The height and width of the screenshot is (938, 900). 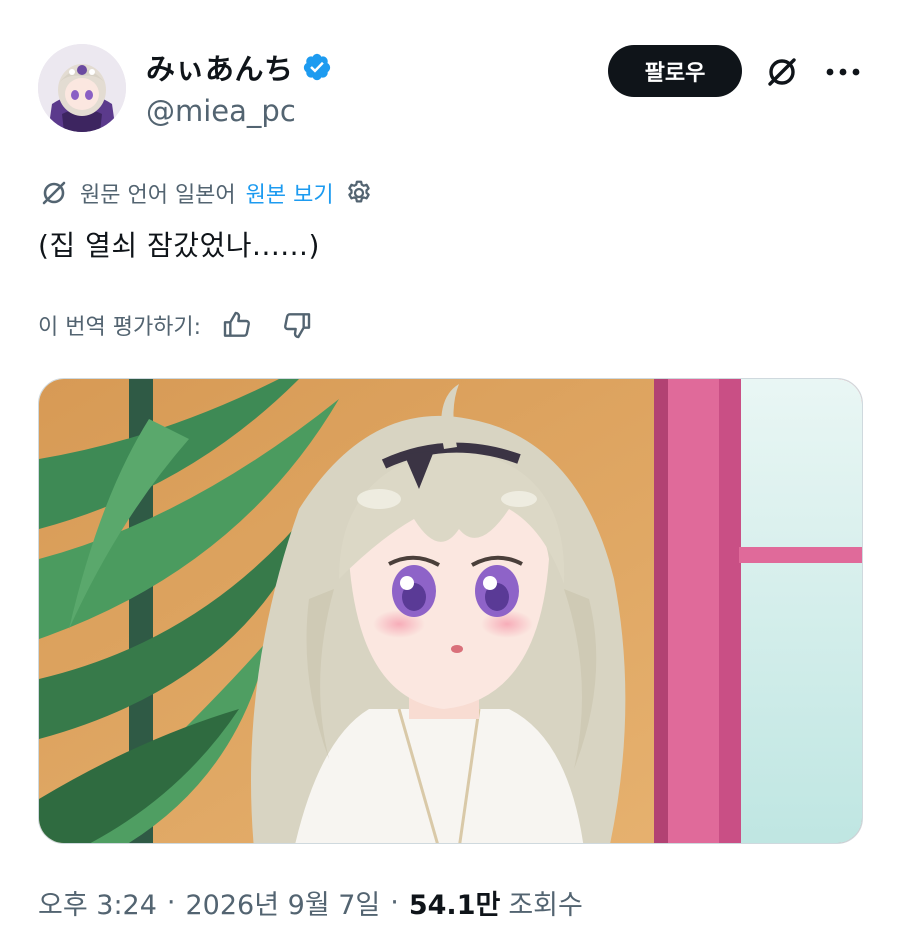 What do you see at coordinates (454, 902) in the screenshot?
I see `views-count: 54.1만` at bounding box center [454, 902].